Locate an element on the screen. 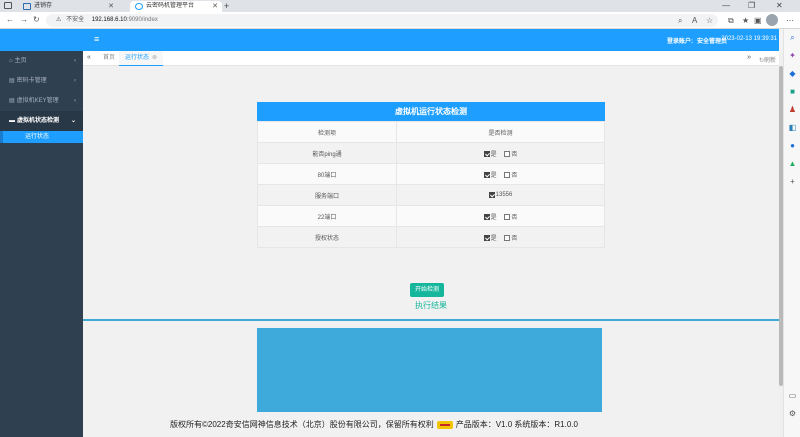  divider is located at coordinates (431, 320).